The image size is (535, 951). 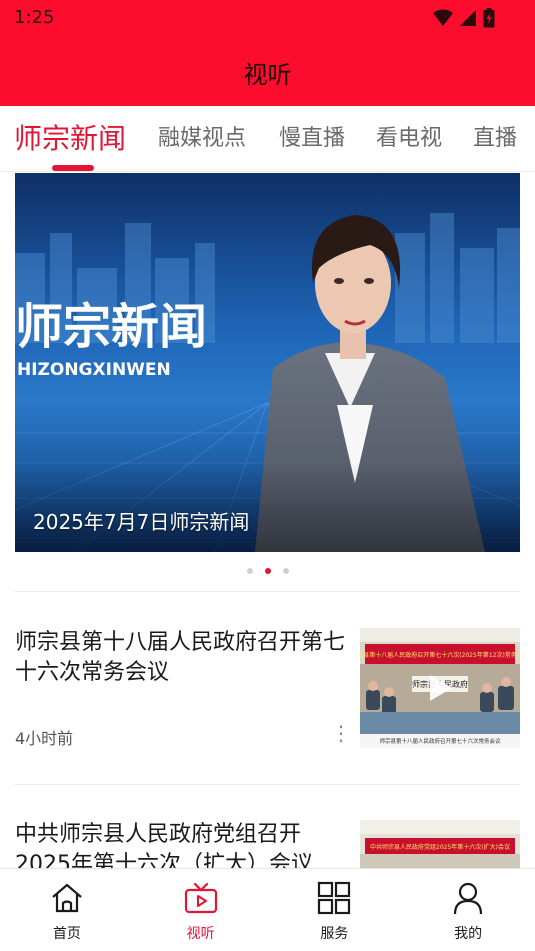 What do you see at coordinates (34, 17) in the screenshot?
I see `status-time: 1:25` at bounding box center [34, 17].